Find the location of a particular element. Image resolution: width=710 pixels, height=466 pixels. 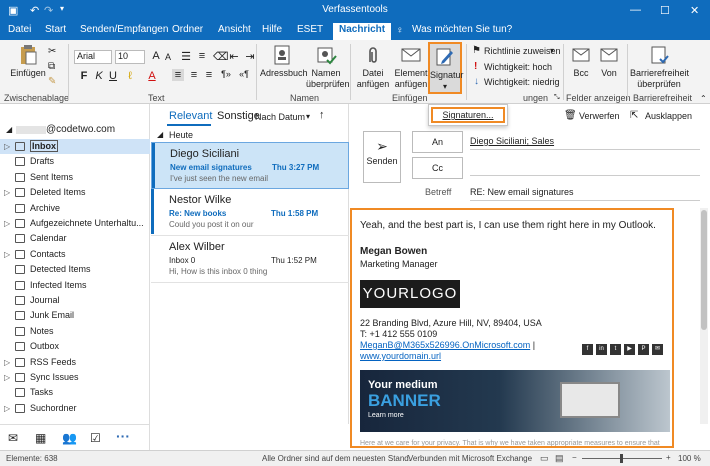

cc-field is located at coordinates (585, 169).